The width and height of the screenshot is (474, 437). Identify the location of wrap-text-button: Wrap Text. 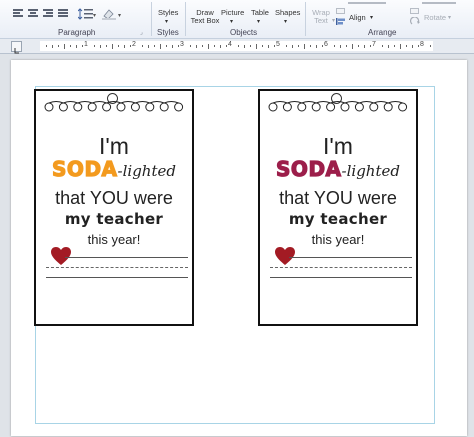
(321, 17).